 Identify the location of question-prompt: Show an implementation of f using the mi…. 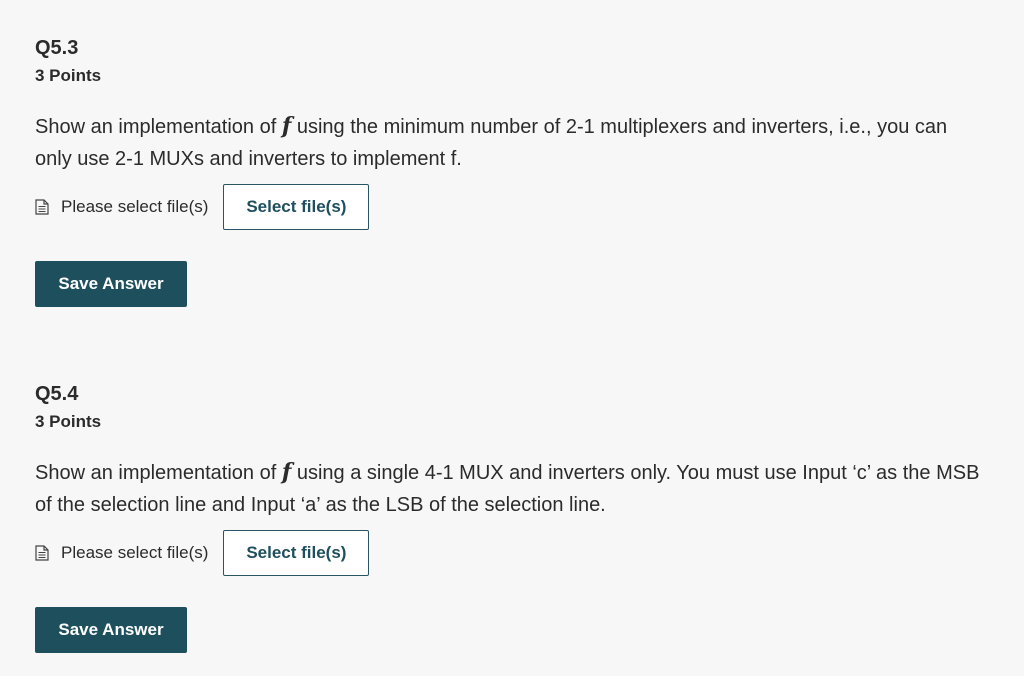
(510, 142).